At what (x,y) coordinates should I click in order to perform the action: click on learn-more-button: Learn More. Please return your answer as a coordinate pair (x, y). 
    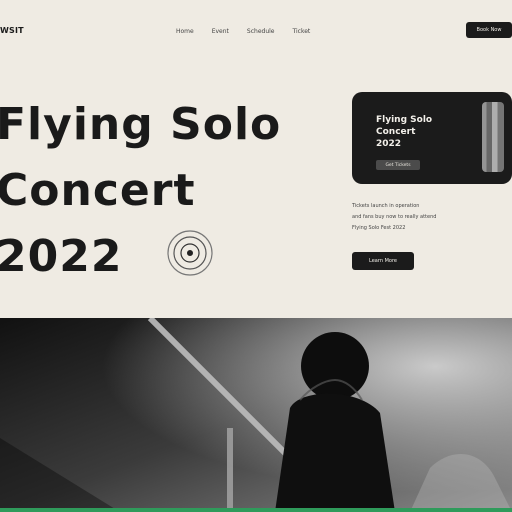
    Looking at the image, I should click on (383, 261).